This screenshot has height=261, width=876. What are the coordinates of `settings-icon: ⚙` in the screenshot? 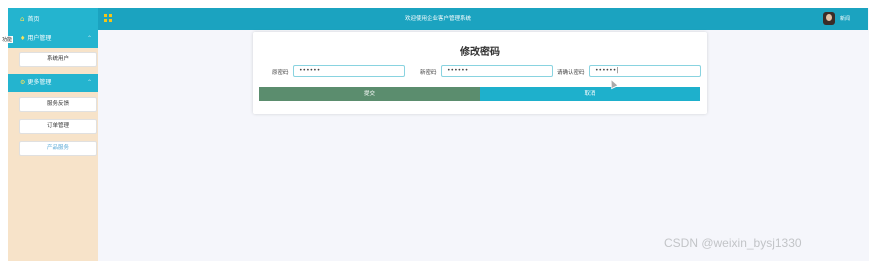 It's located at (23, 82).